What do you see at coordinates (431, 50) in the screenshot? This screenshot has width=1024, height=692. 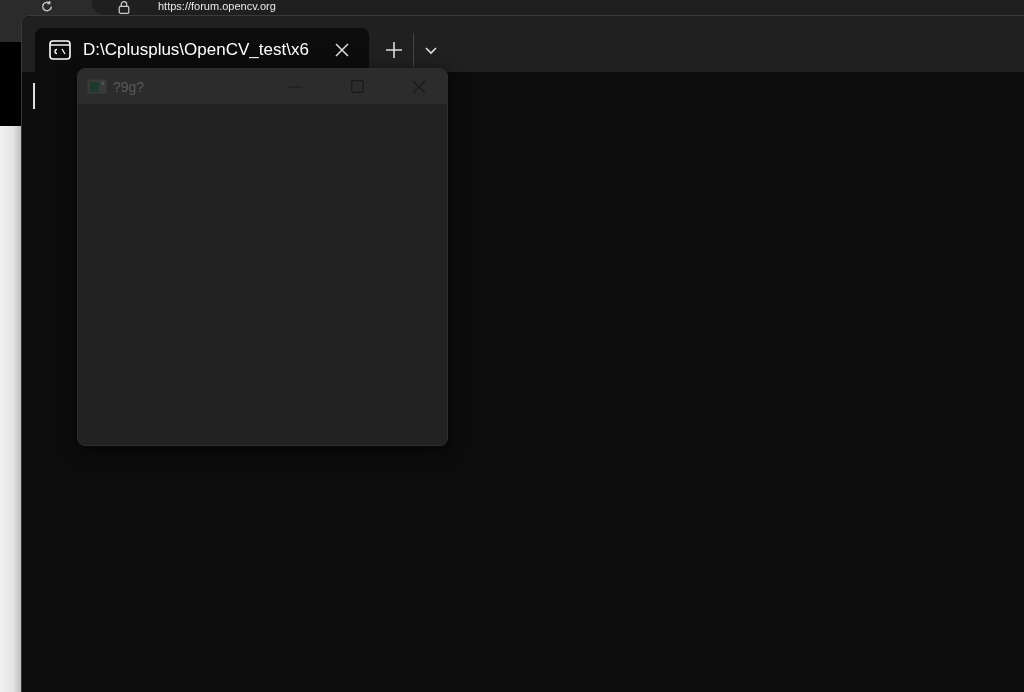 I see `chevron-down-icon` at bounding box center [431, 50].